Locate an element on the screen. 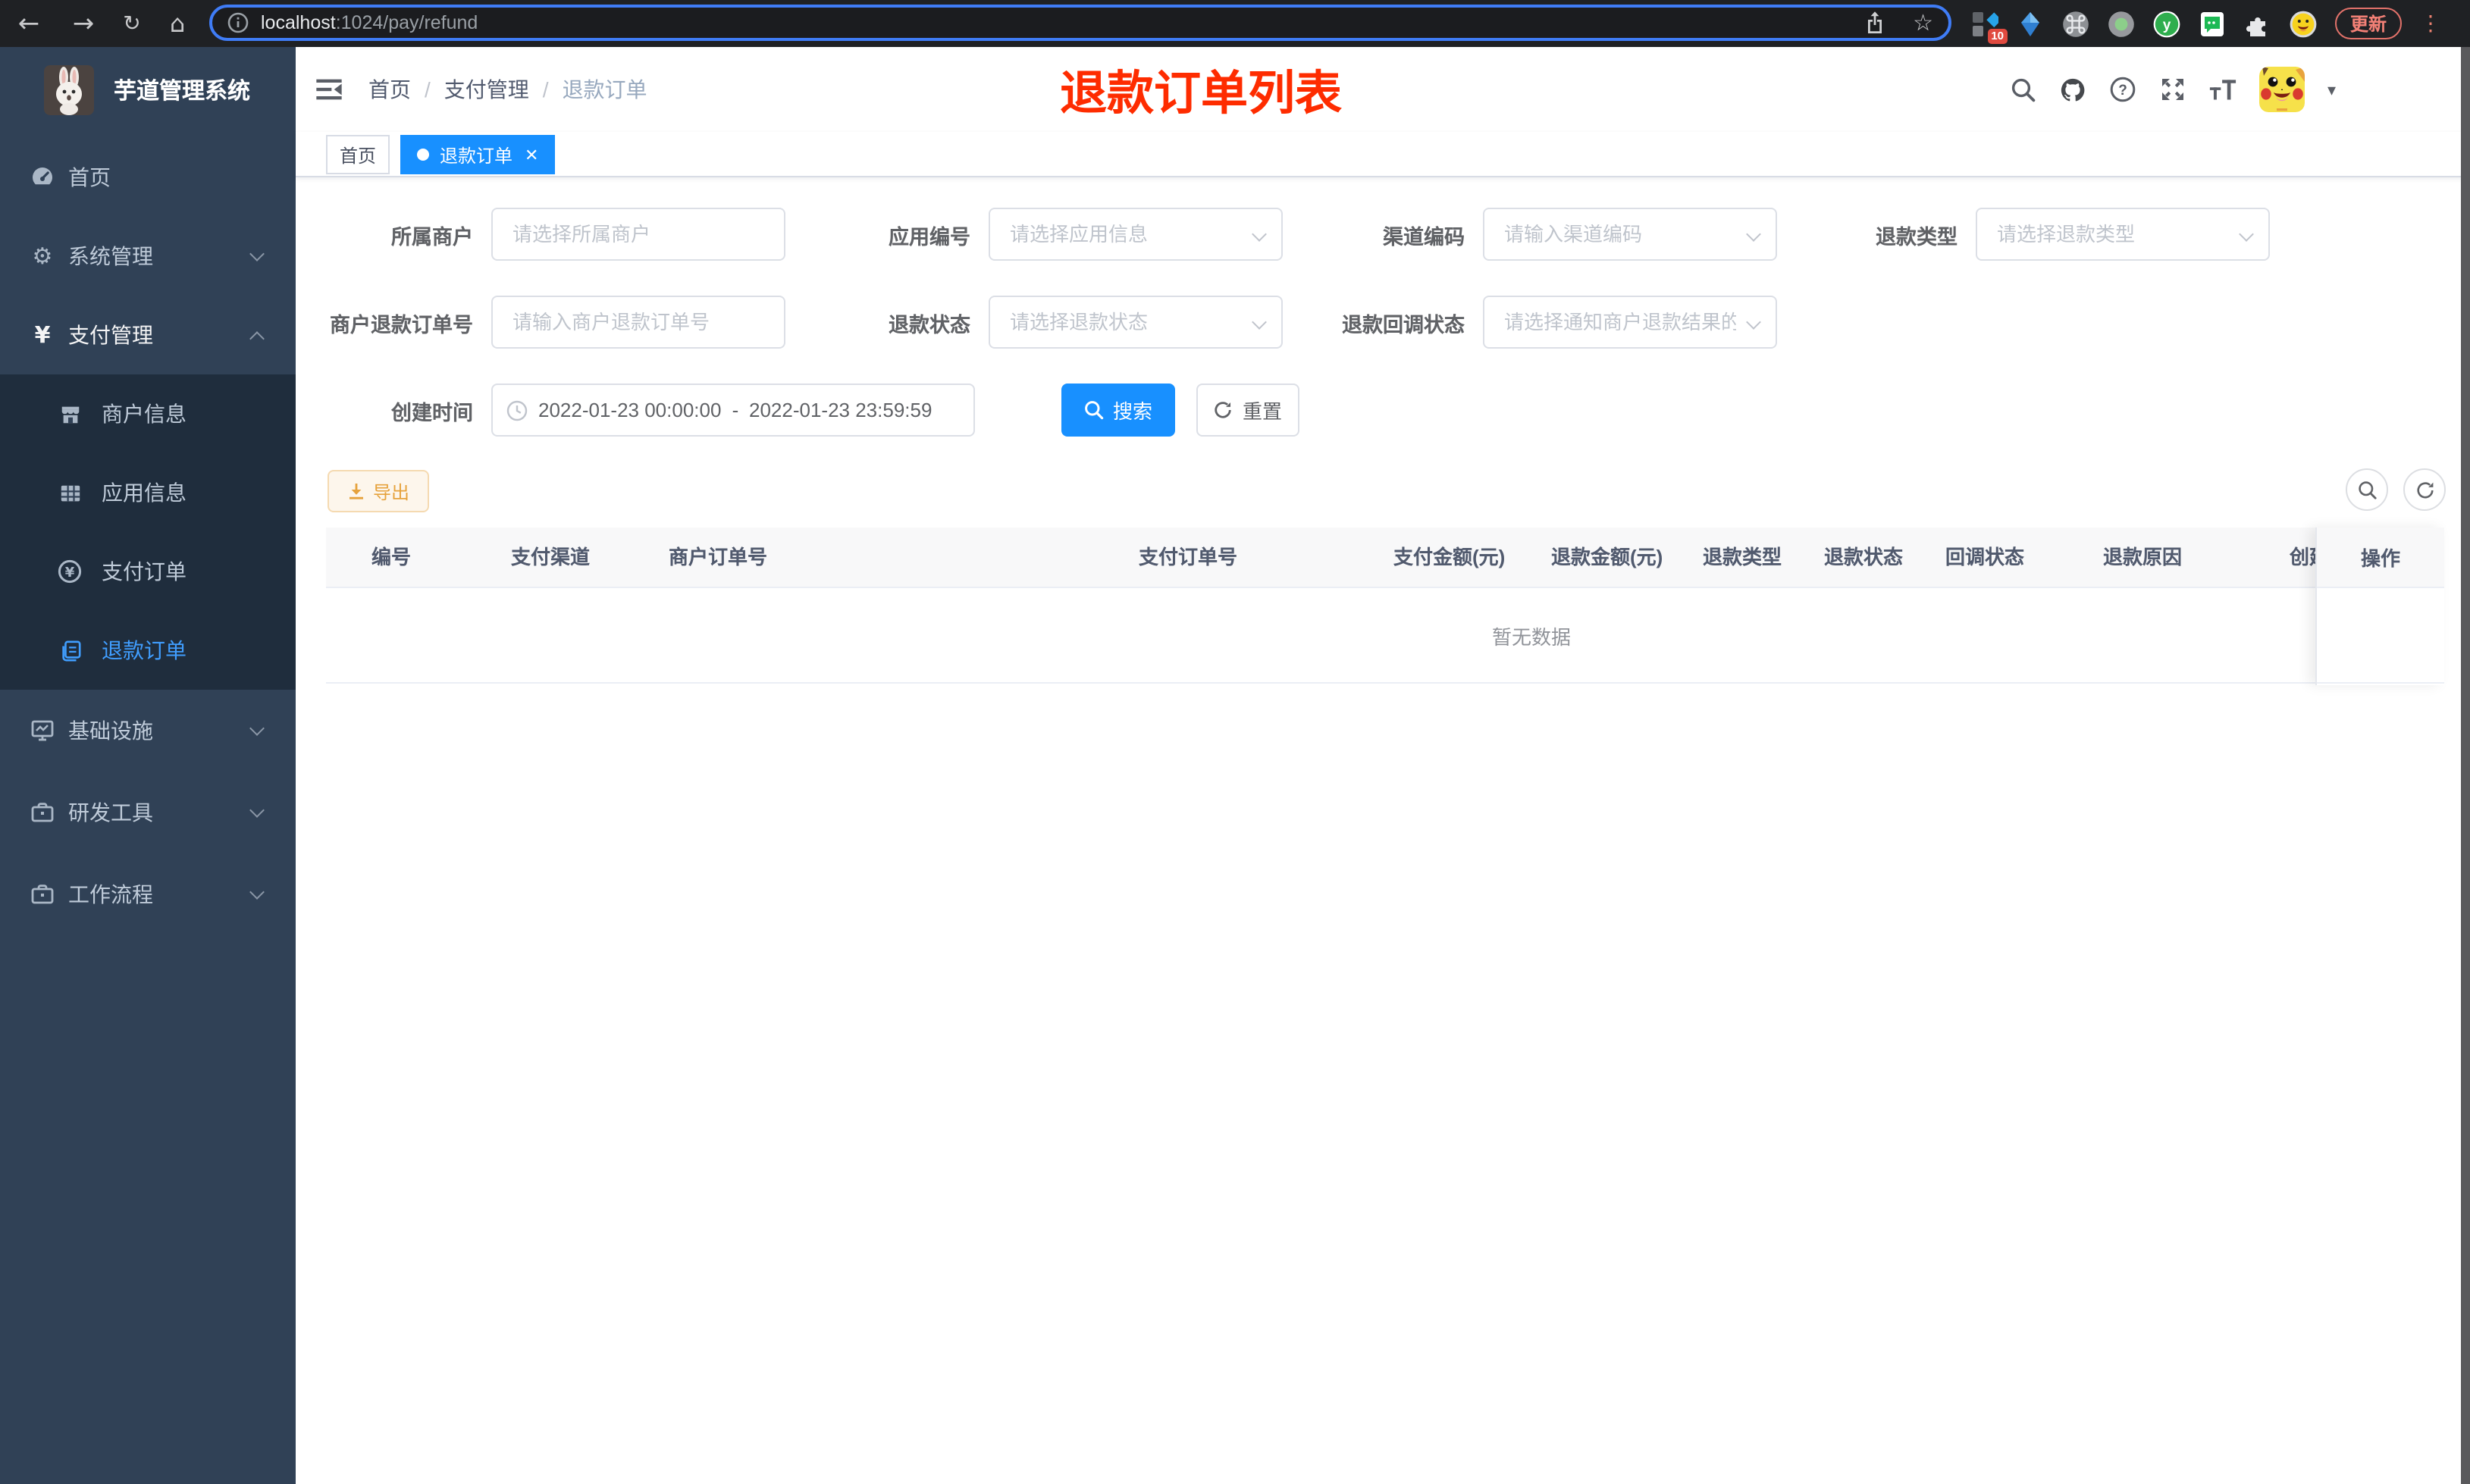 The height and width of the screenshot is (1484, 2470). sidebar-item-system: ⚙ 系统管理 is located at coordinates (148, 256).